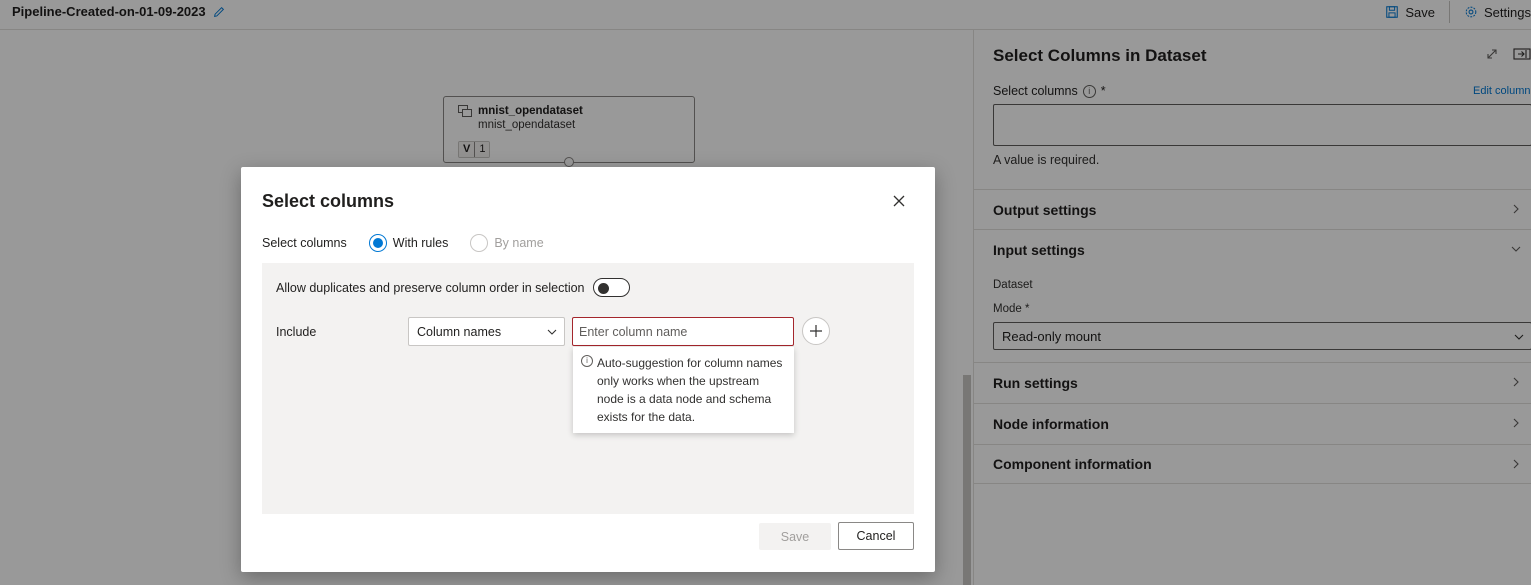  Describe the element at coordinates (377, 243) in the screenshot. I see `radio-selected-icon` at that location.